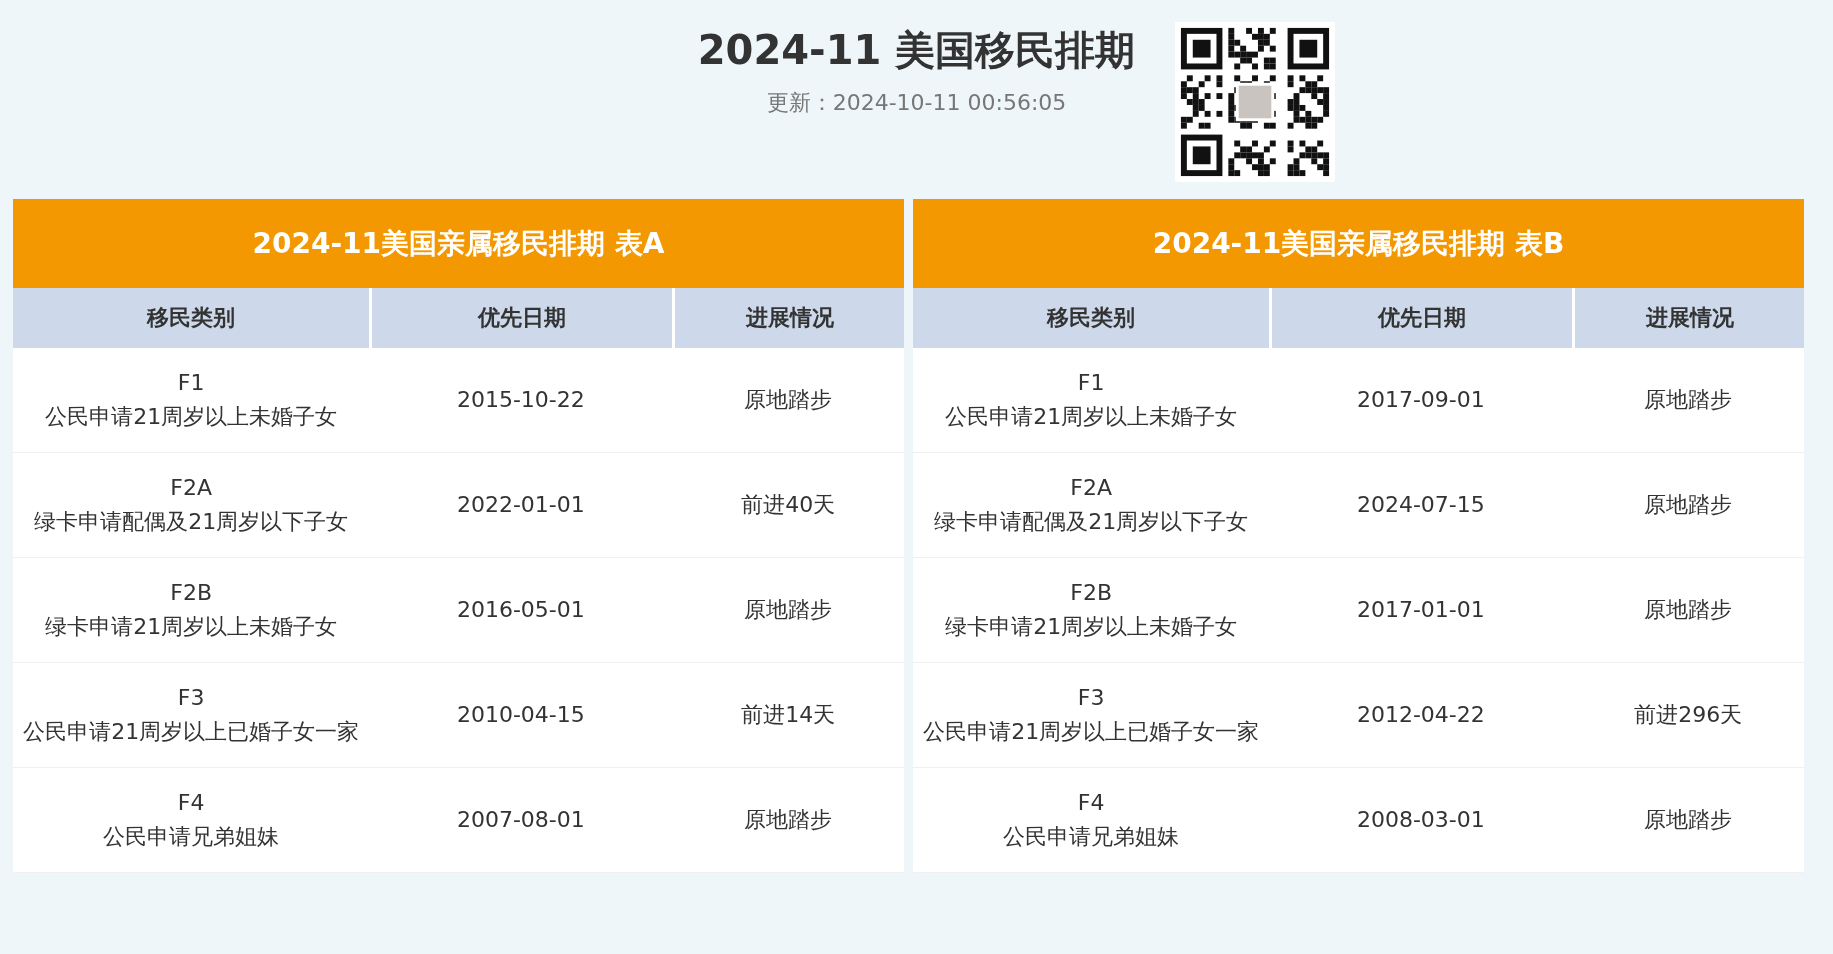 Image resolution: width=1833 pixels, height=954 pixels. I want to click on table-cell: 2012-04-22, so click(1421, 715).